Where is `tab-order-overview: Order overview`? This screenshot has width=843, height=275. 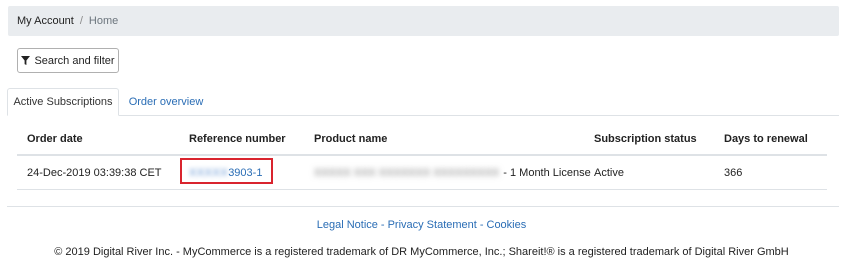
tab-order-overview: Order overview is located at coordinates (166, 102).